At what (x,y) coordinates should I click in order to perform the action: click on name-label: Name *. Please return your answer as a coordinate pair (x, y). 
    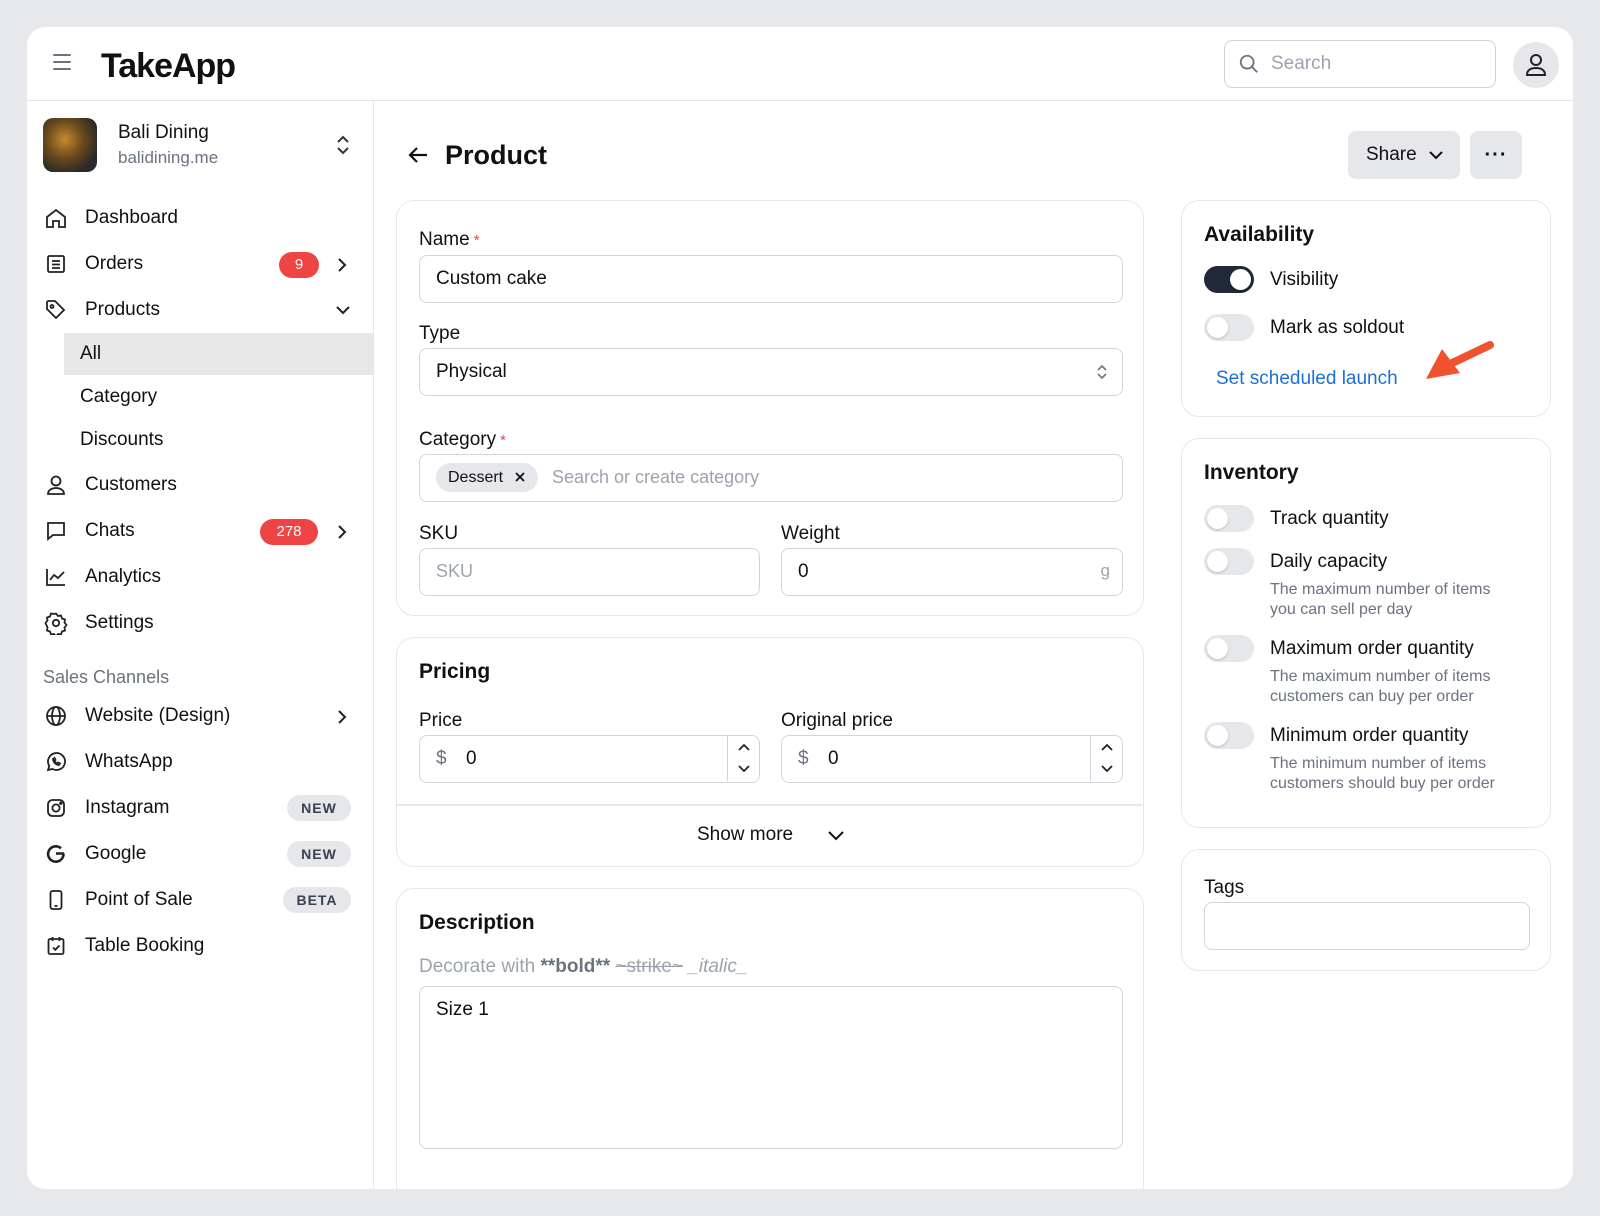
    Looking at the image, I should click on (449, 239).